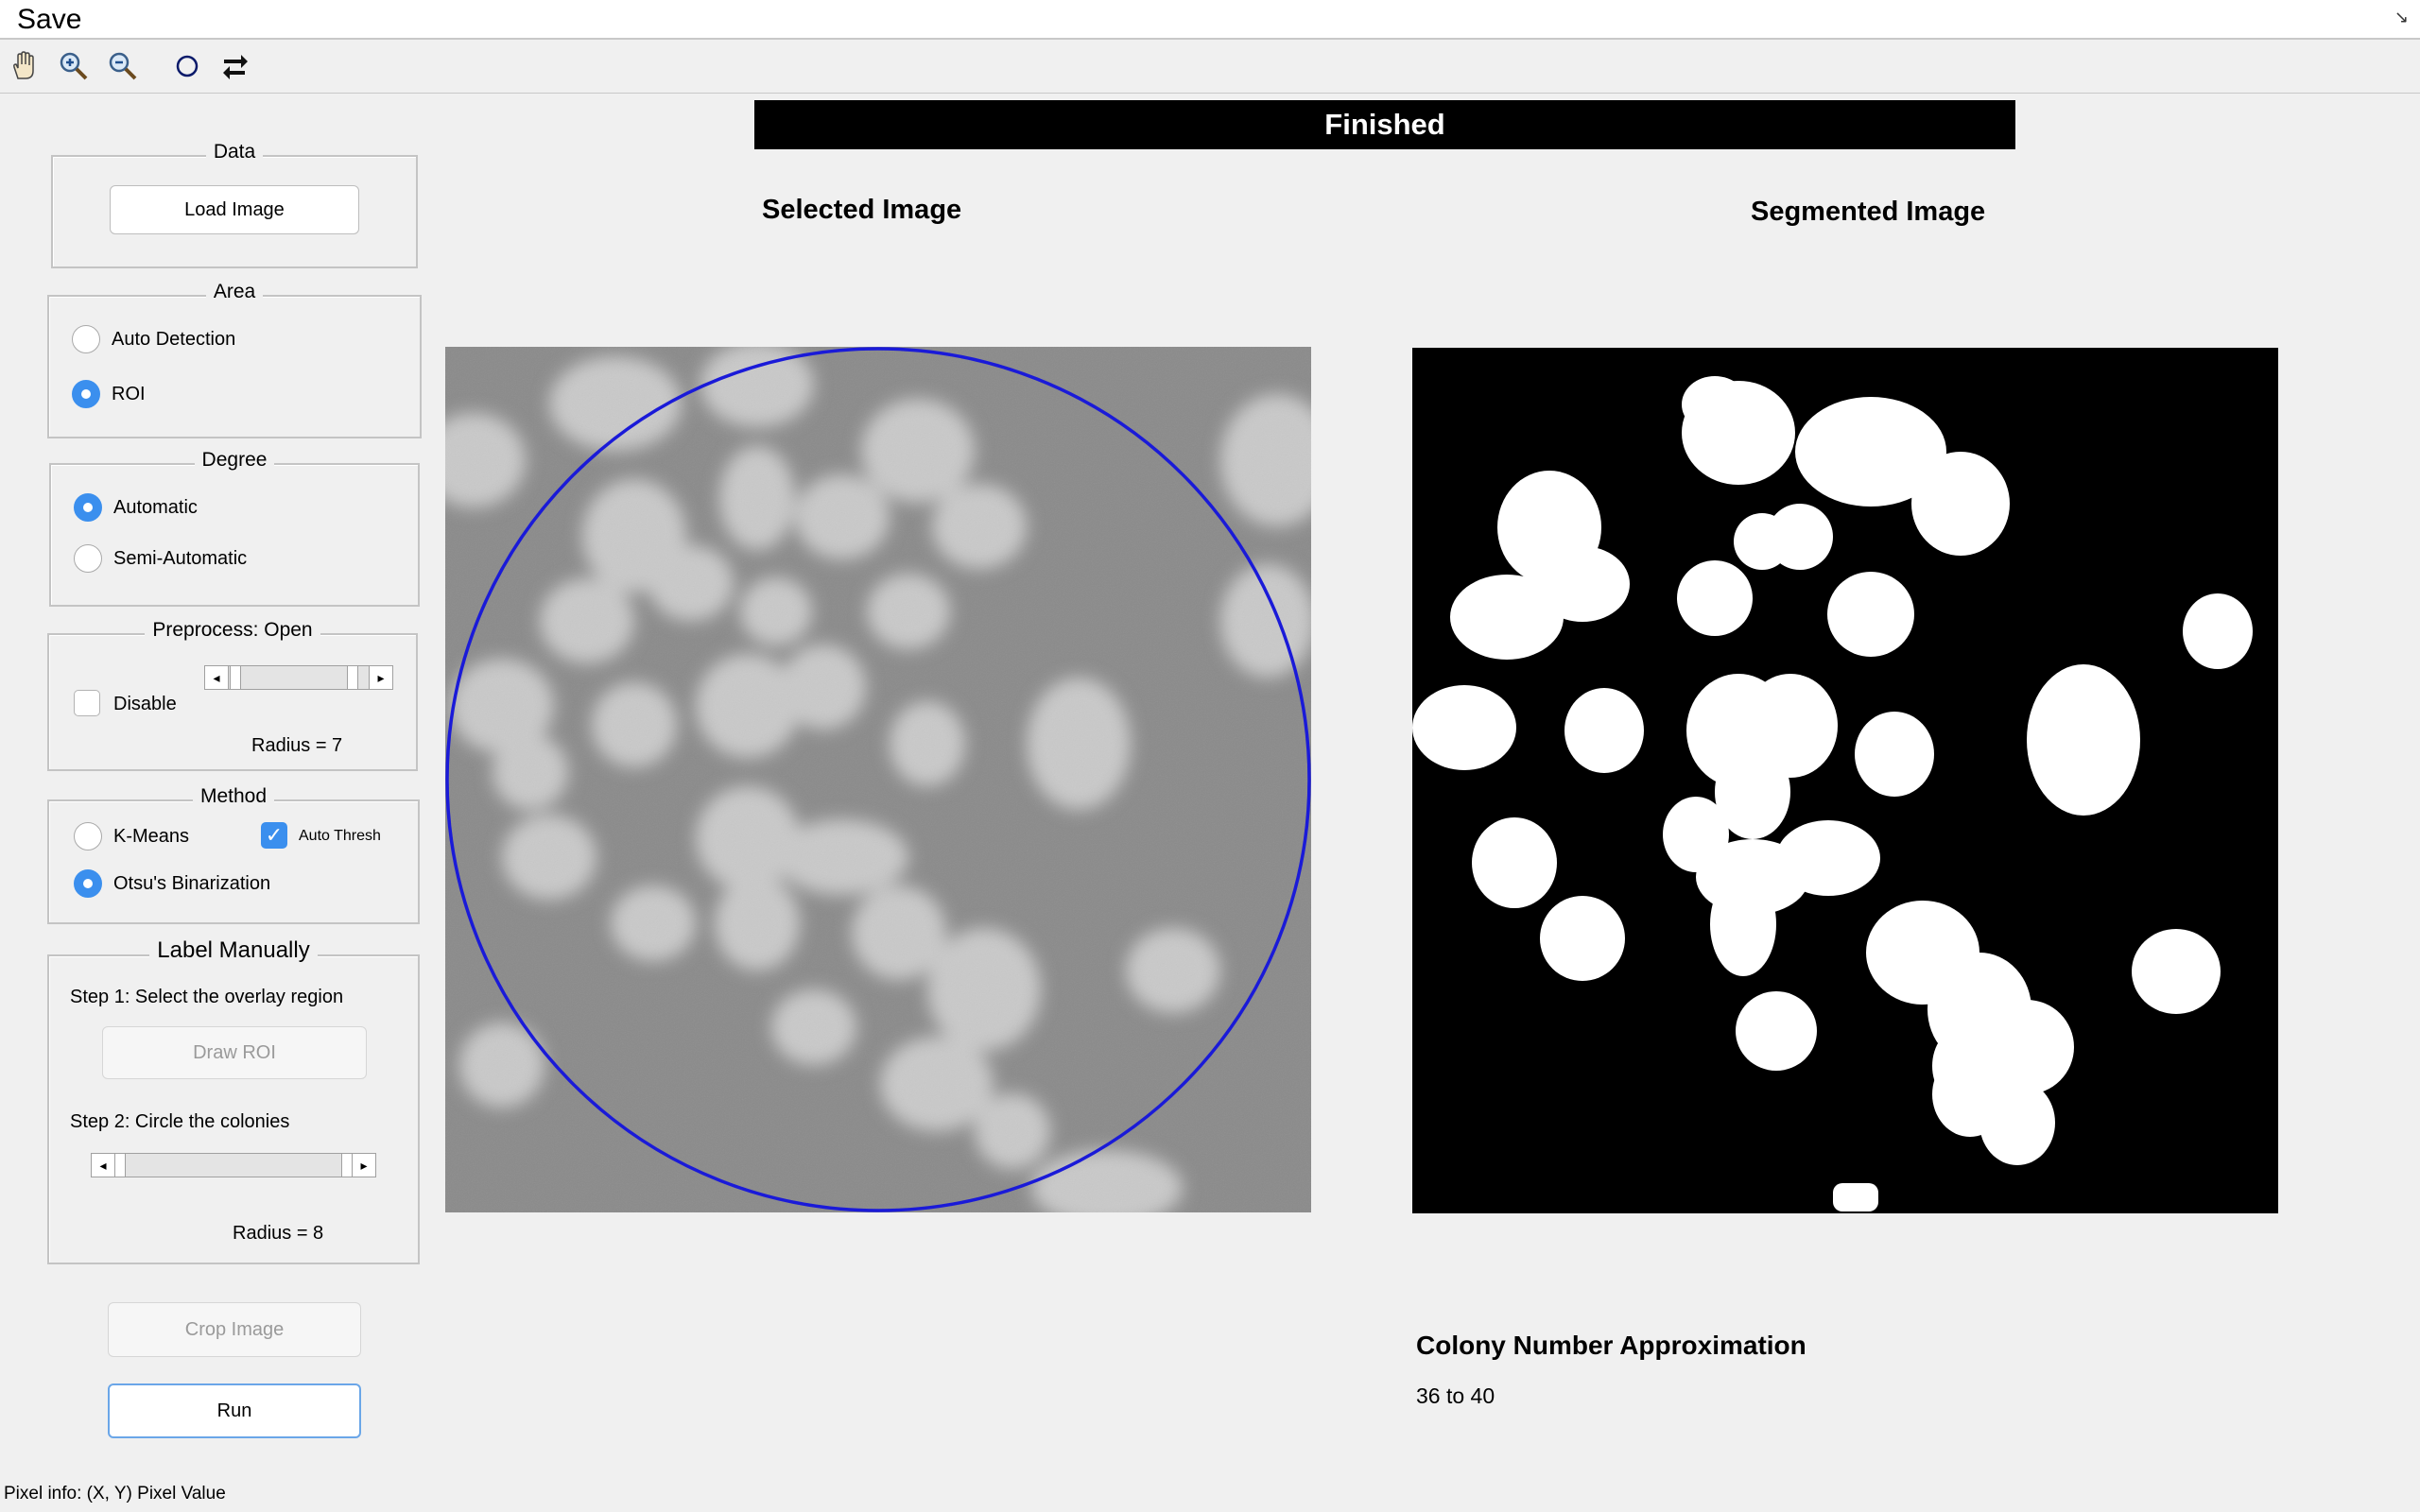 This screenshot has height=1512, width=2420. Describe the element at coordinates (180, 1121) in the screenshot. I see `step2-label: Step 2: Circle the colonies` at that location.